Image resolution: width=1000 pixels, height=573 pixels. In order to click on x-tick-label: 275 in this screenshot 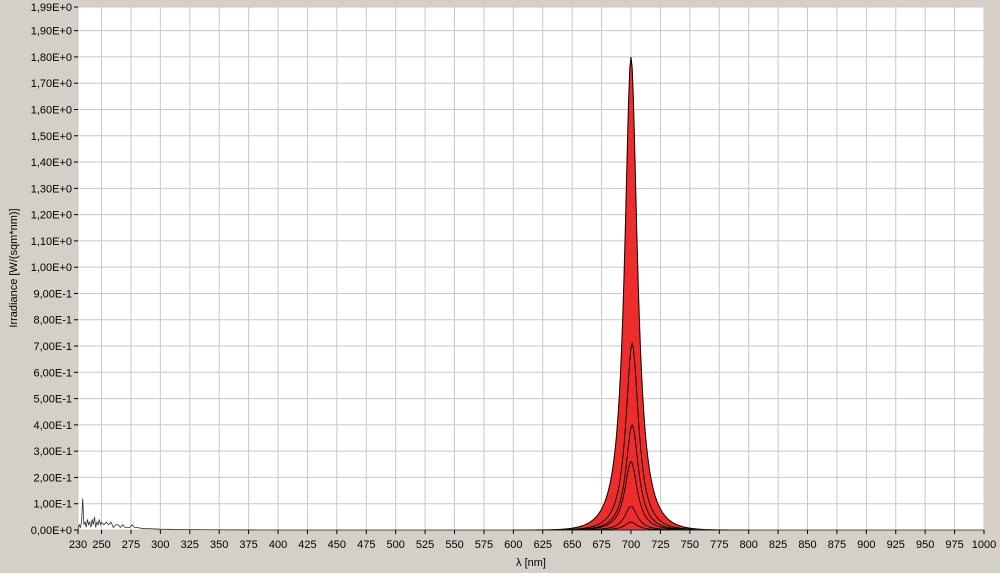, I will do `click(131, 545)`.